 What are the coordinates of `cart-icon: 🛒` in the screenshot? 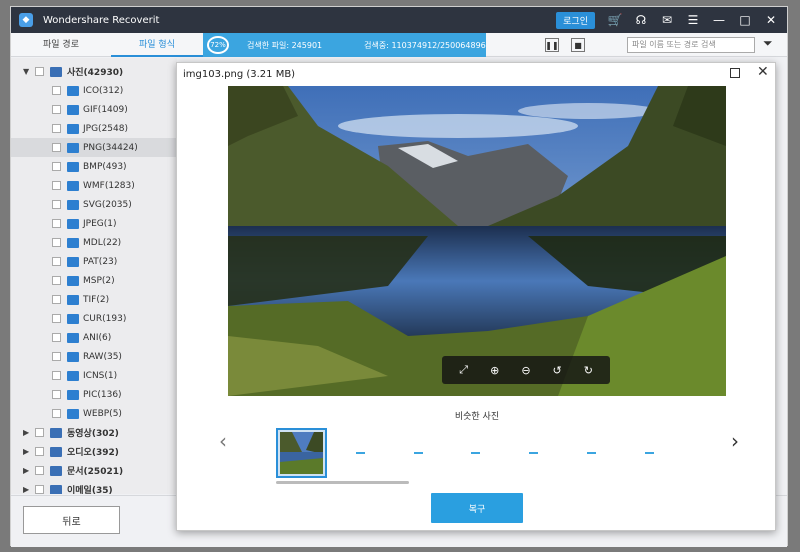 It's located at (615, 20).